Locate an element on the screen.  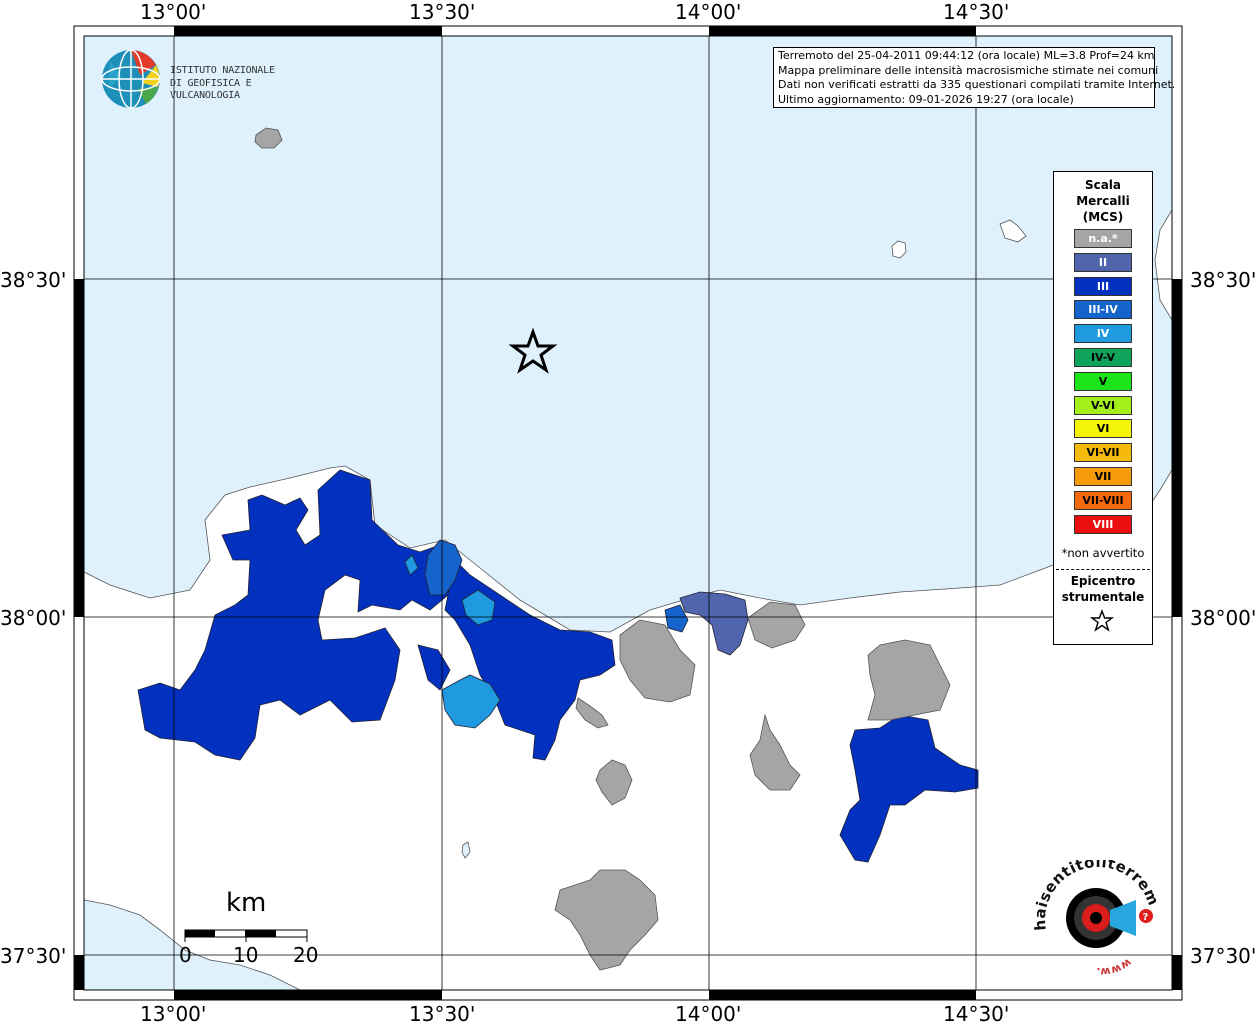
legend-swatch-iii-iv: III-IV is located at coordinates (1103, 310).